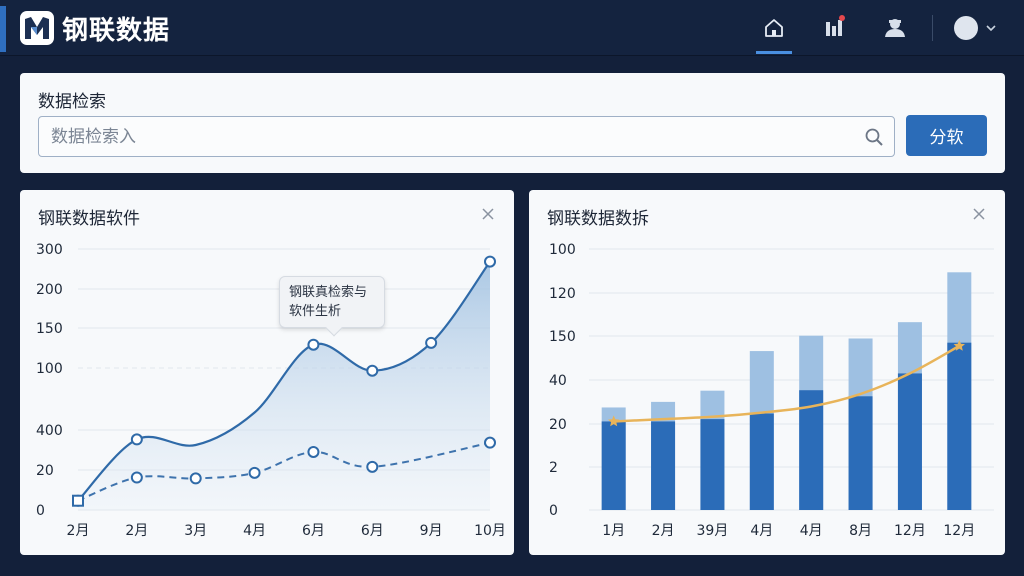  I want to click on x-tick-label: 9月, so click(431, 531).